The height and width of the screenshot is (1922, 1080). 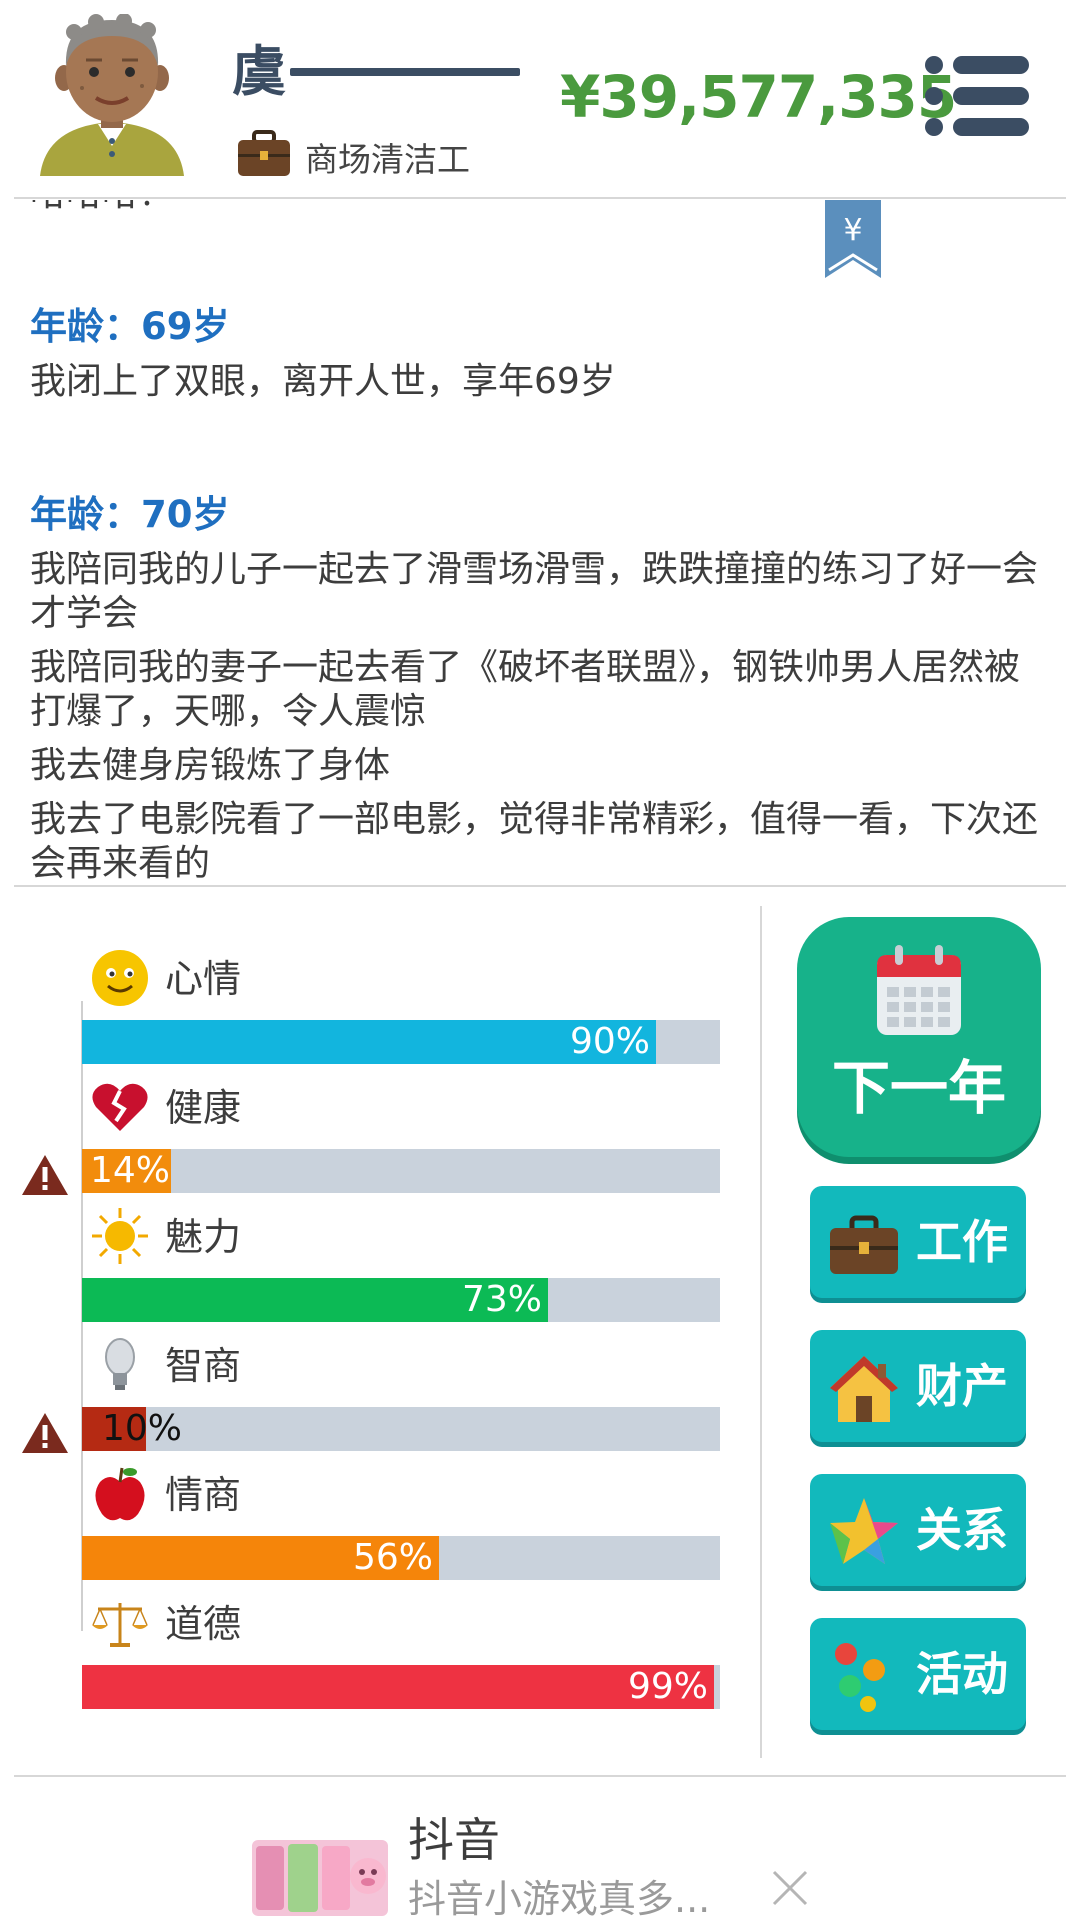 What do you see at coordinates (962, 1530) in the screenshot?
I see `relations-label: 关系` at bounding box center [962, 1530].